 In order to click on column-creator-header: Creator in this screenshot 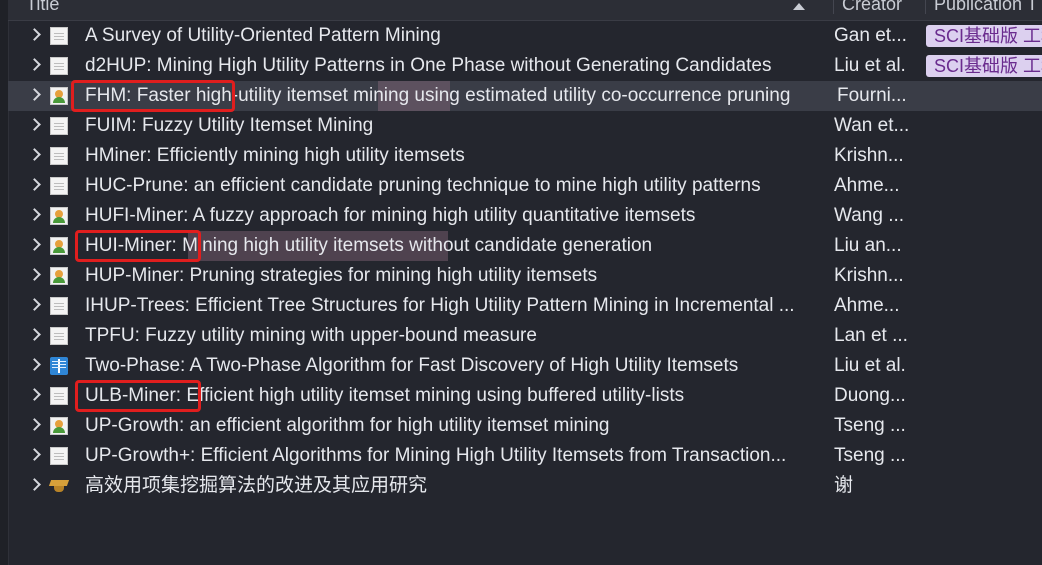, I will do `click(882, 7)`.